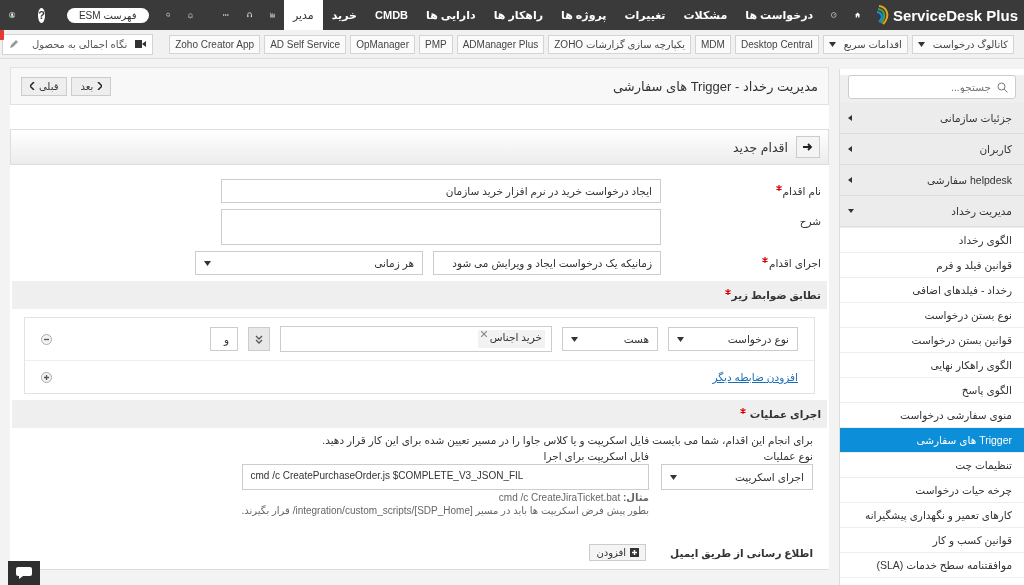  What do you see at coordinates (865, 44) in the screenshot?
I see `toolbar-dropdown: اقدامات سریع` at bounding box center [865, 44].